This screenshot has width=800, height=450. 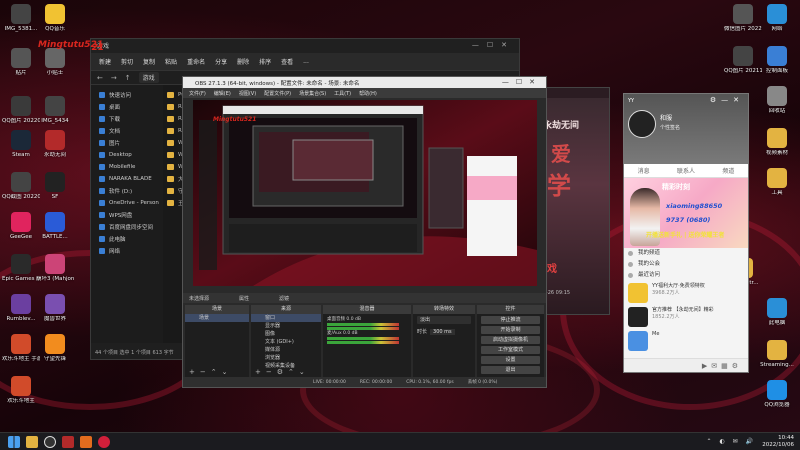 What do you see at coordinates (100, 78) in the screenshot?
I see `back-icon: ←` at bounding box center [100, 78].